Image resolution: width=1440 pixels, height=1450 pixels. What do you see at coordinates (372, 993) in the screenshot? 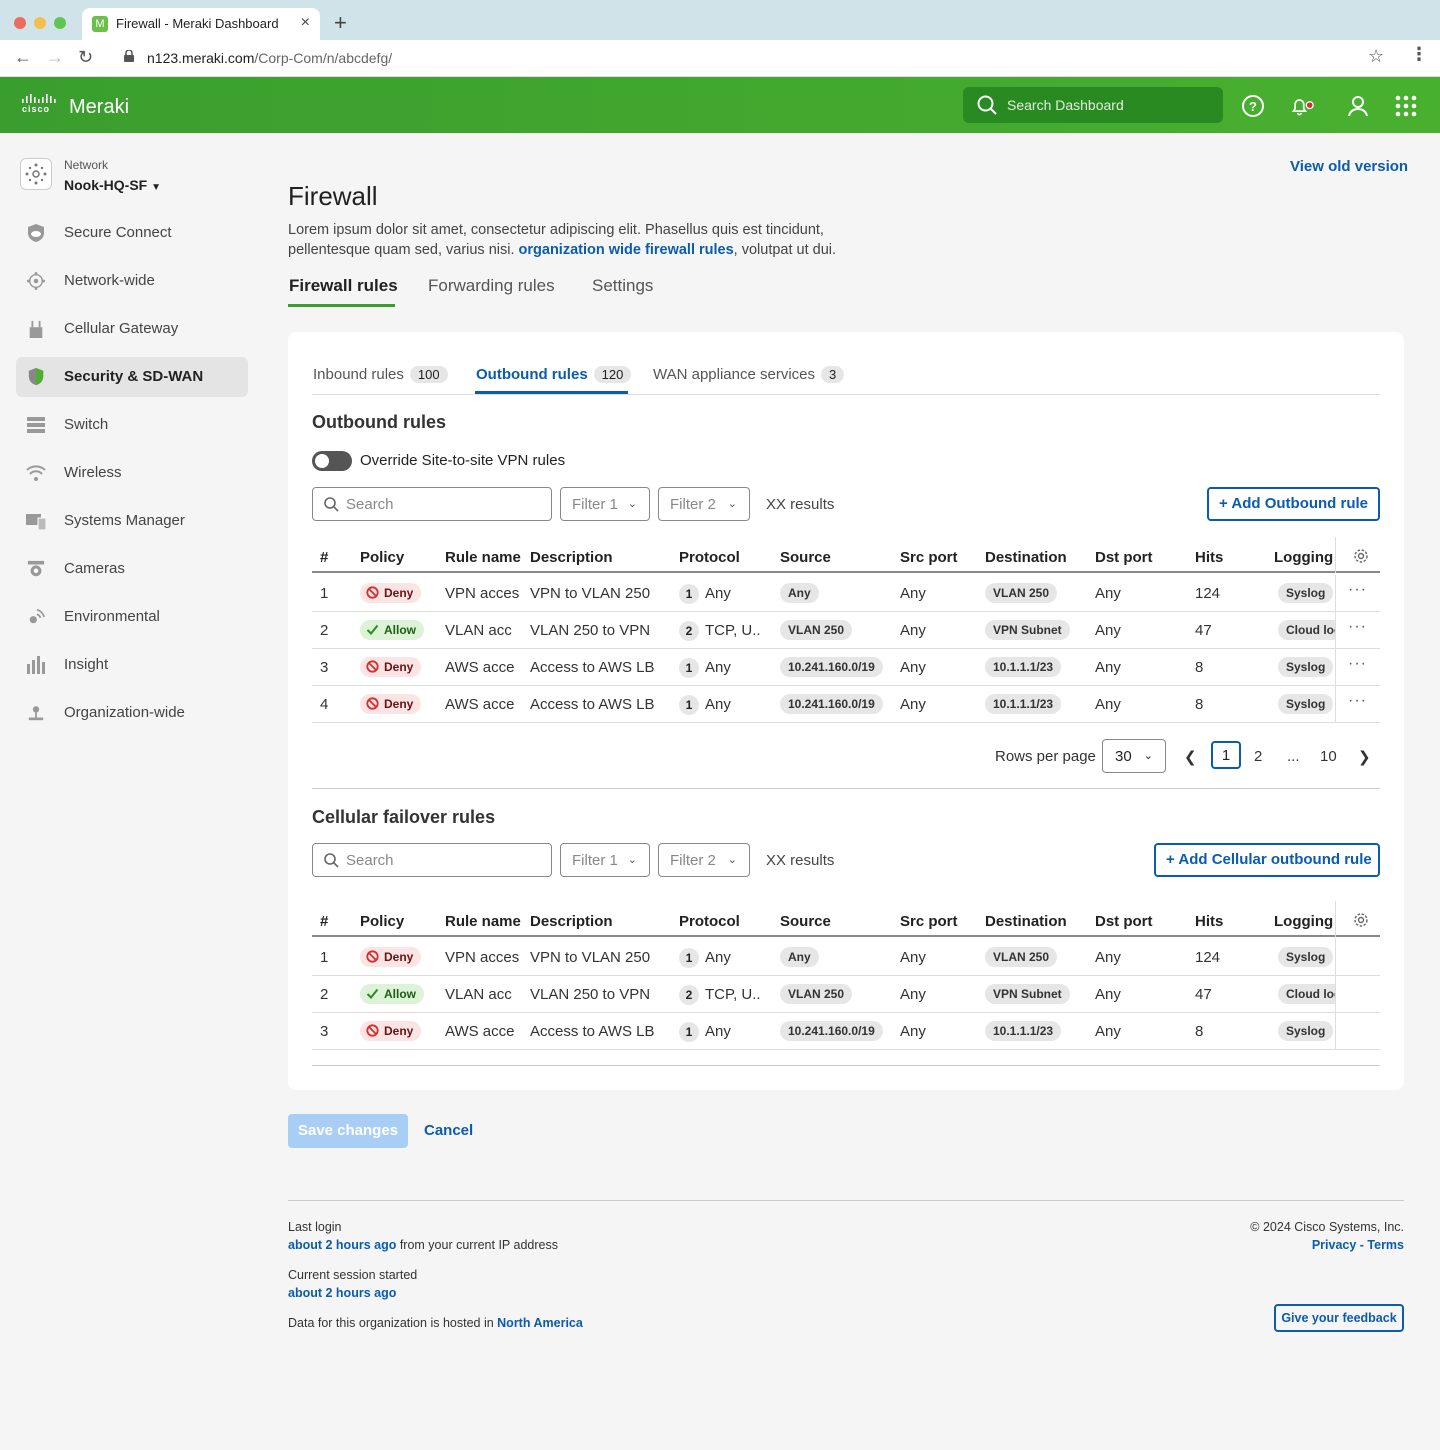
I see `check-icon` at bounding box center [372, 993].